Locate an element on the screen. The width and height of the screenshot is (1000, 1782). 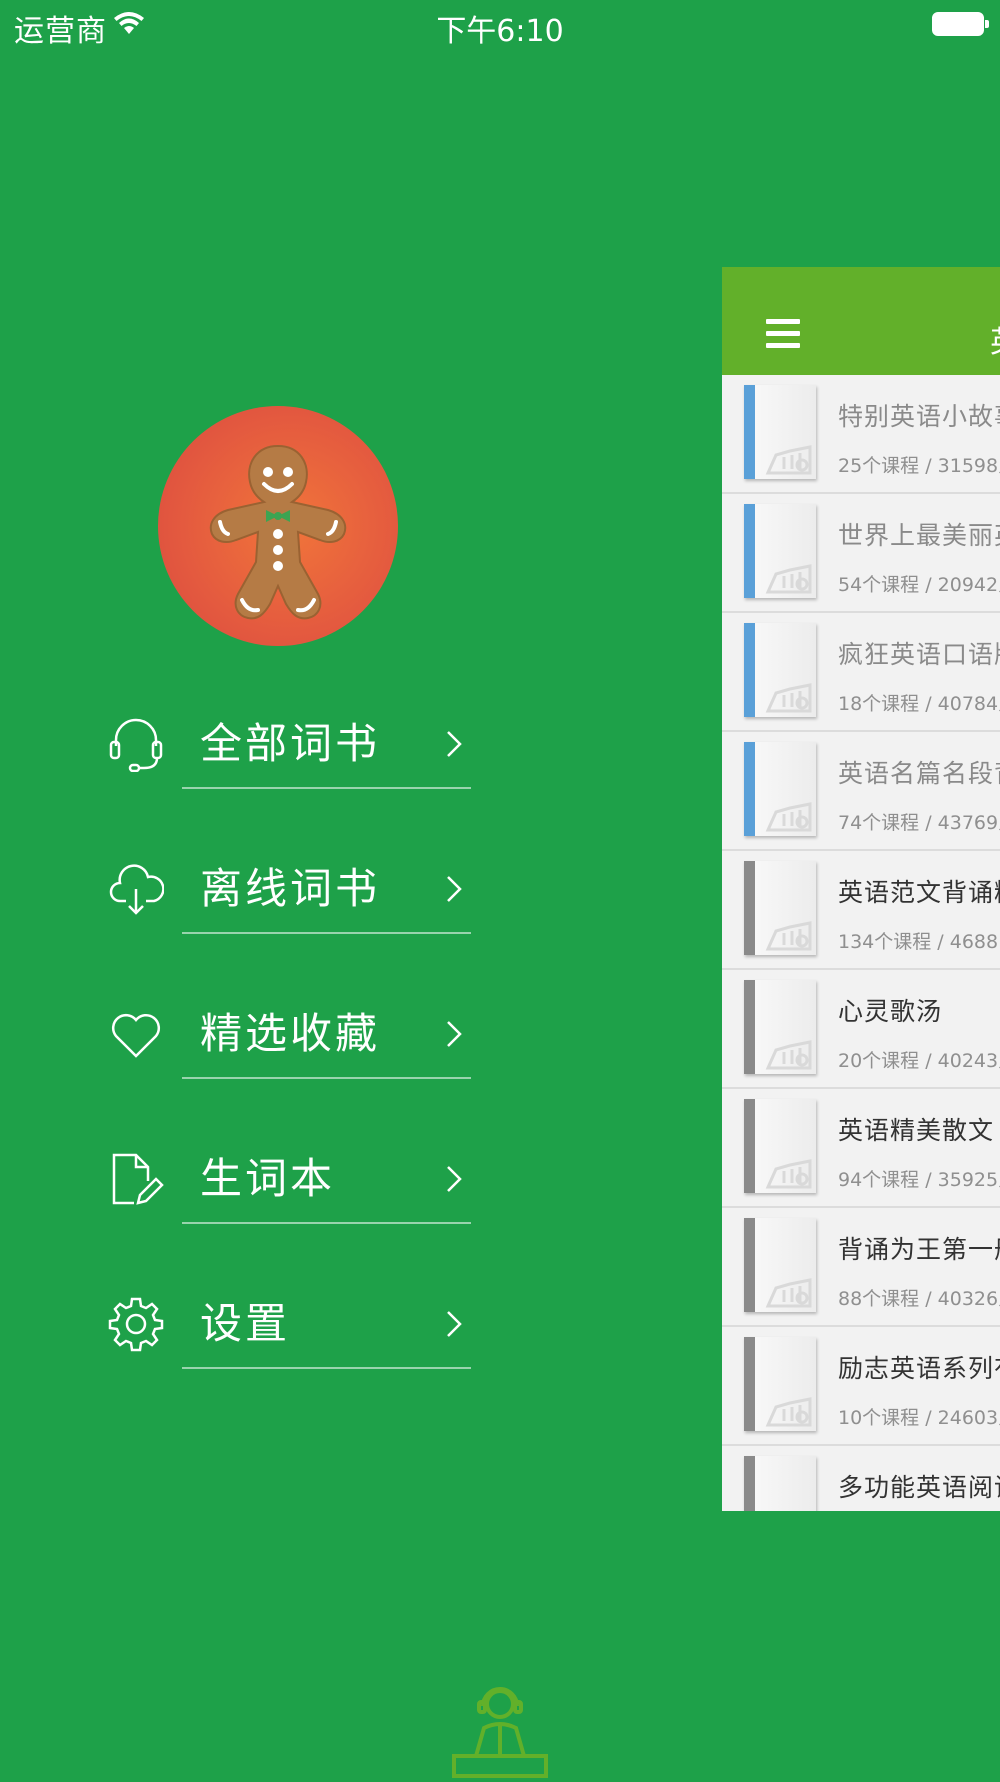
book-meta: 10个课程 / 24603人 is located at coordinates (919, 1418).